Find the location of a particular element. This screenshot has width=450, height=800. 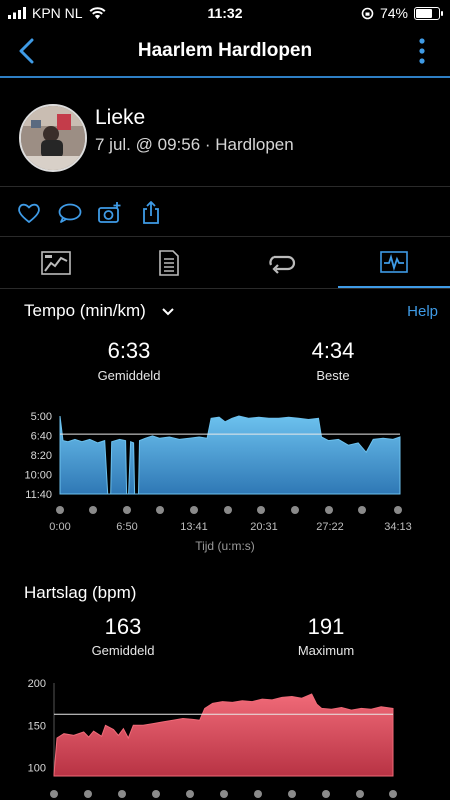

orientation-lock-icon is located at coordinates (367, 13).